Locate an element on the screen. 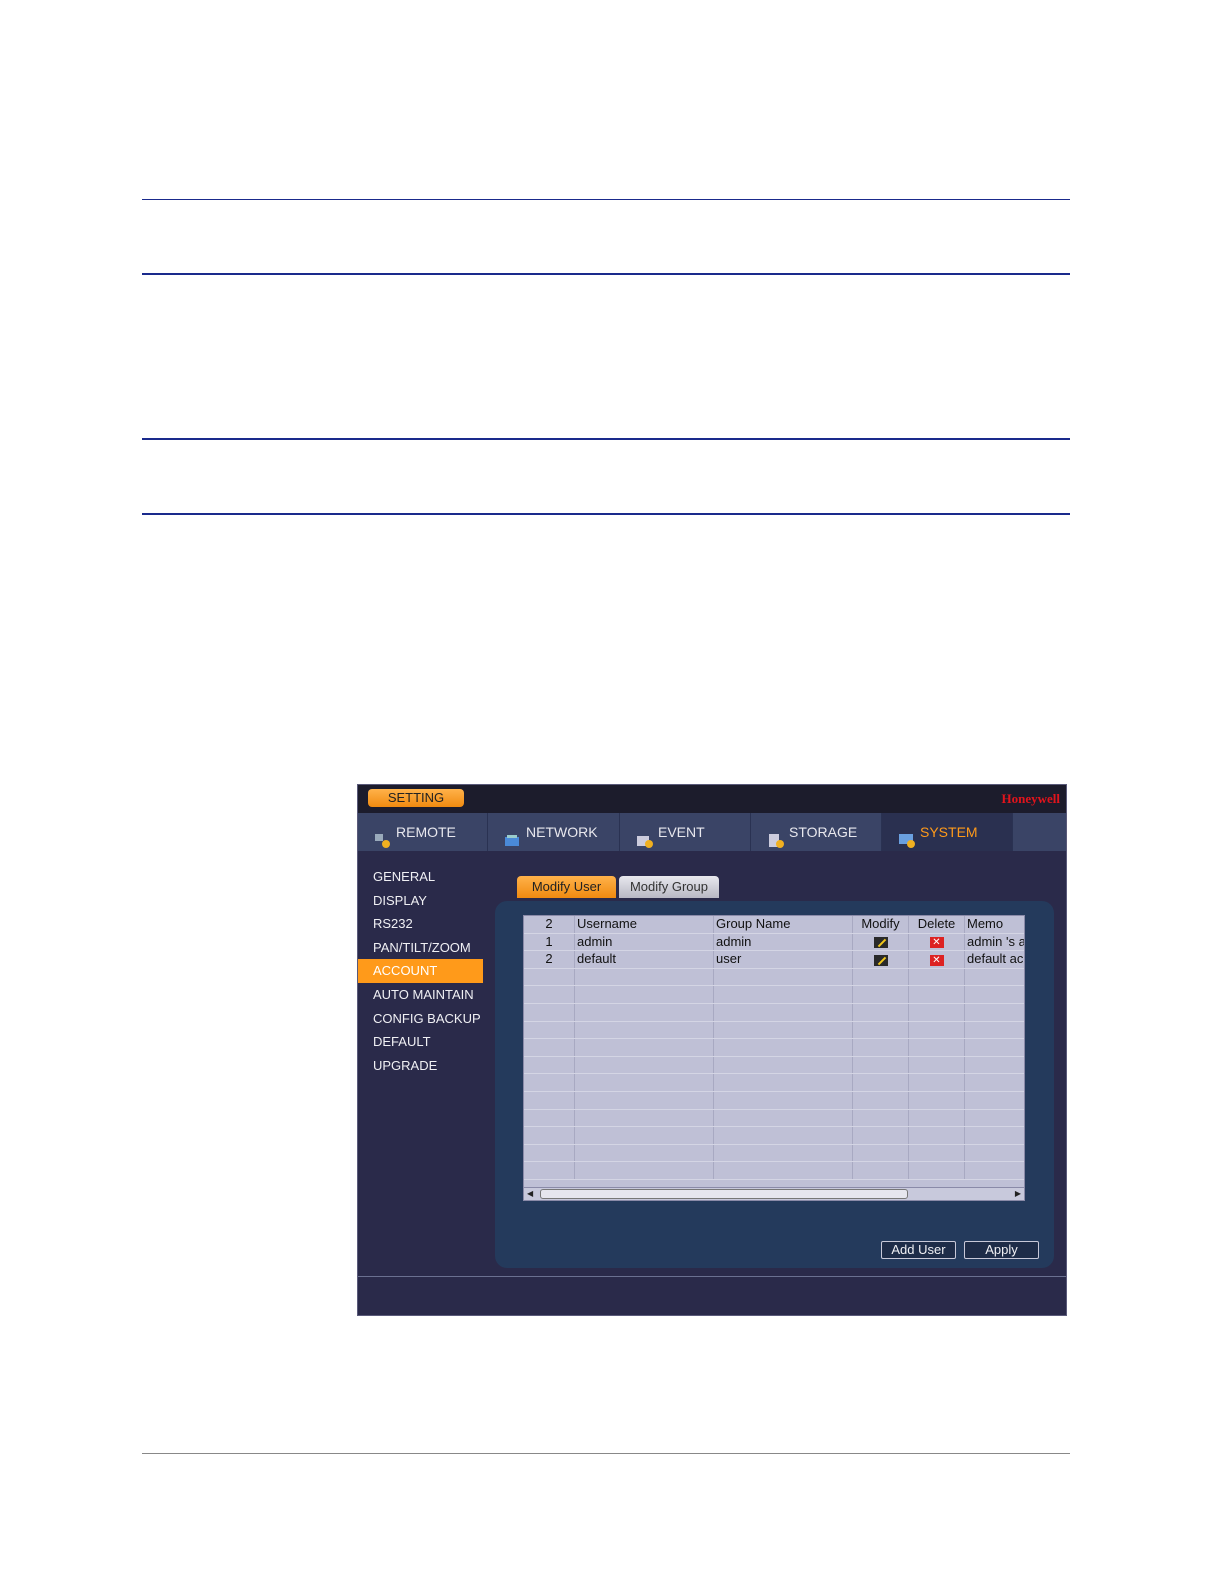 Image resolution: width=1224 pixels, height=1584 pixels. system-icon is located at coordinates (907, 837).